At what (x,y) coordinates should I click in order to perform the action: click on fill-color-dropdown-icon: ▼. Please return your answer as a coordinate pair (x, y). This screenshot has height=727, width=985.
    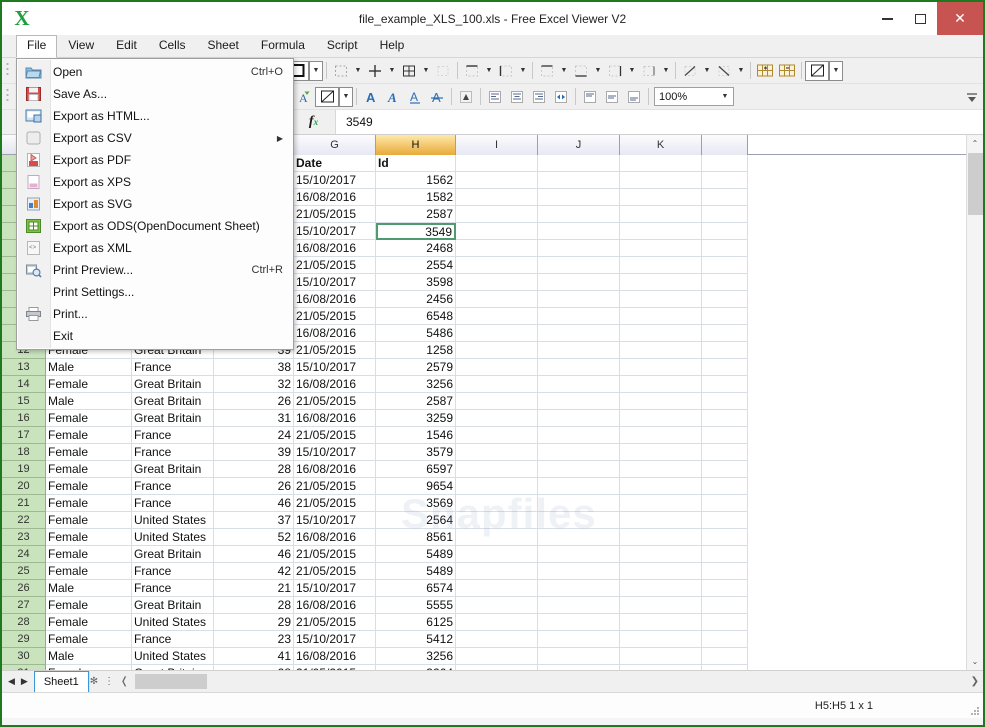
    Looking at the image, I should click on (316, 70).